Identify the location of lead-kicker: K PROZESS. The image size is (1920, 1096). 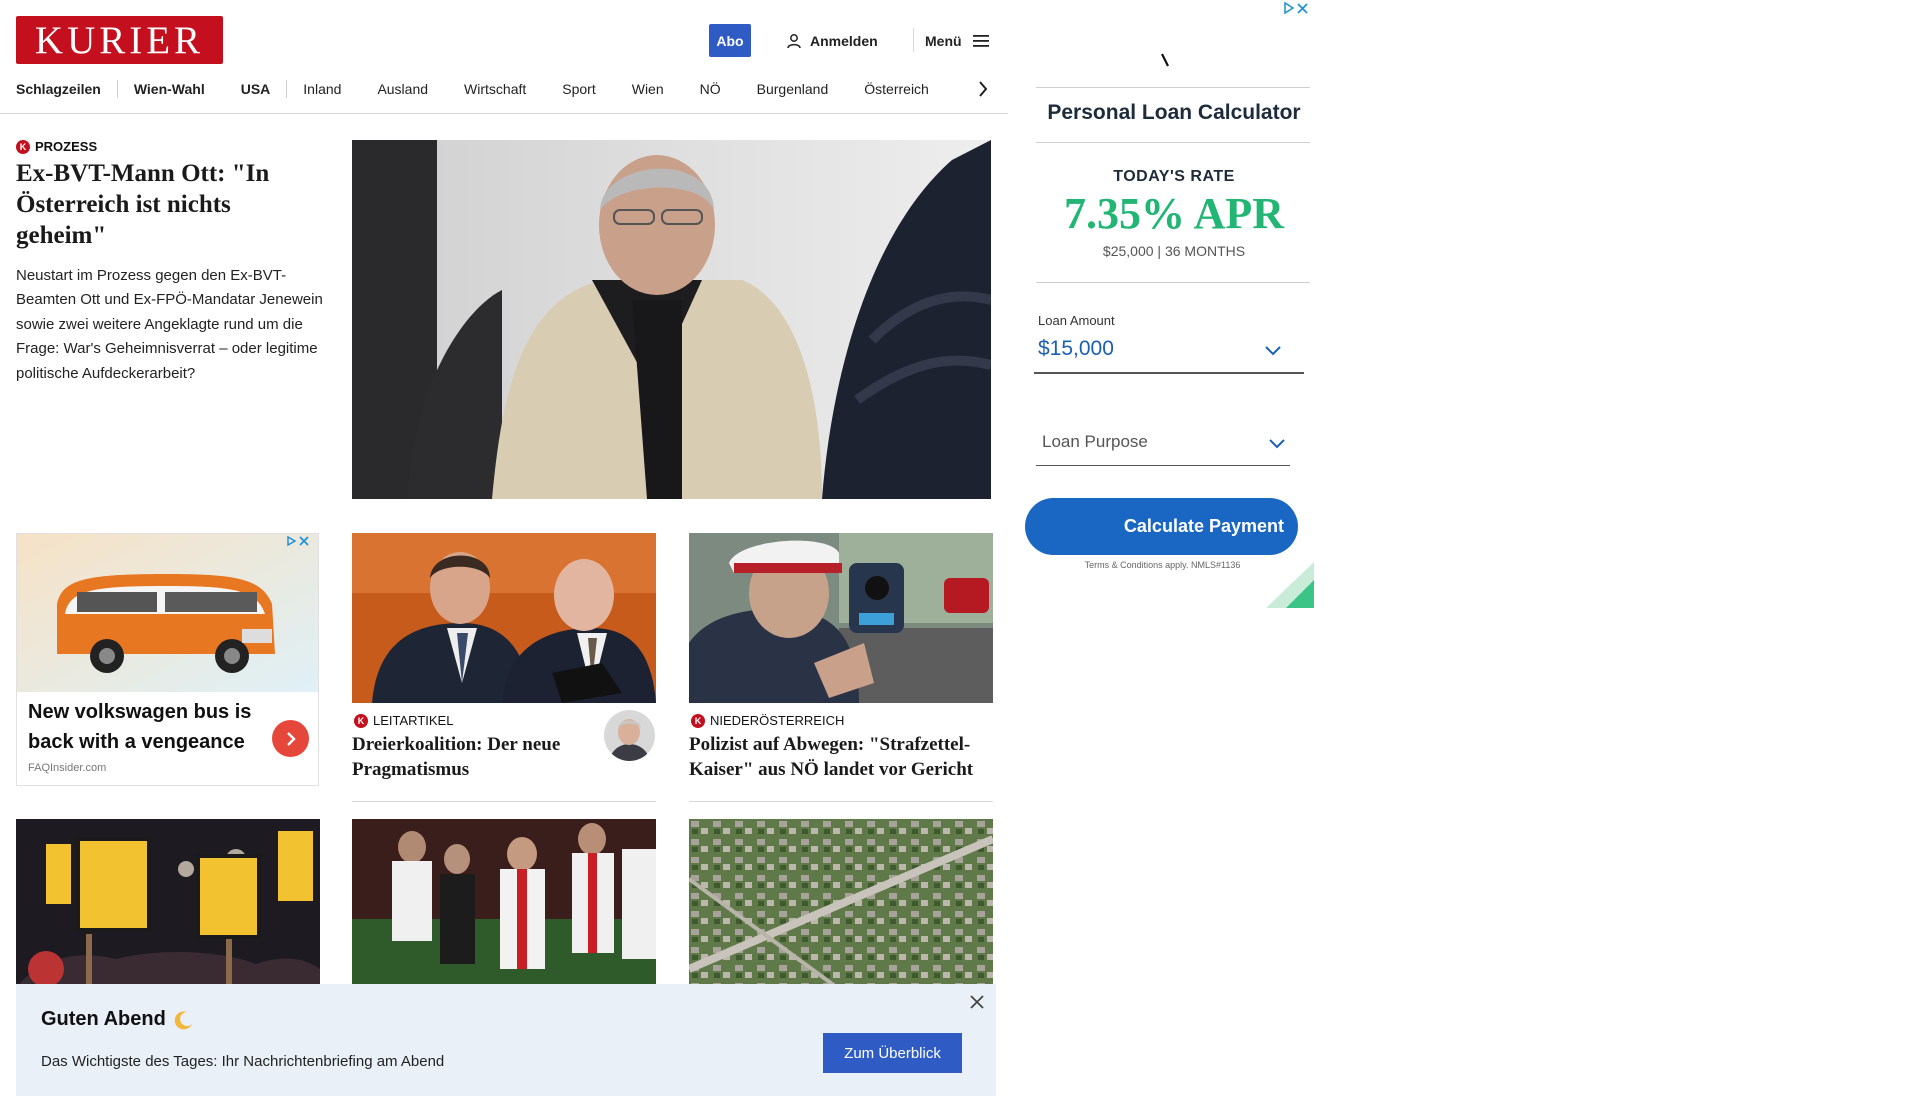
(56, 146).